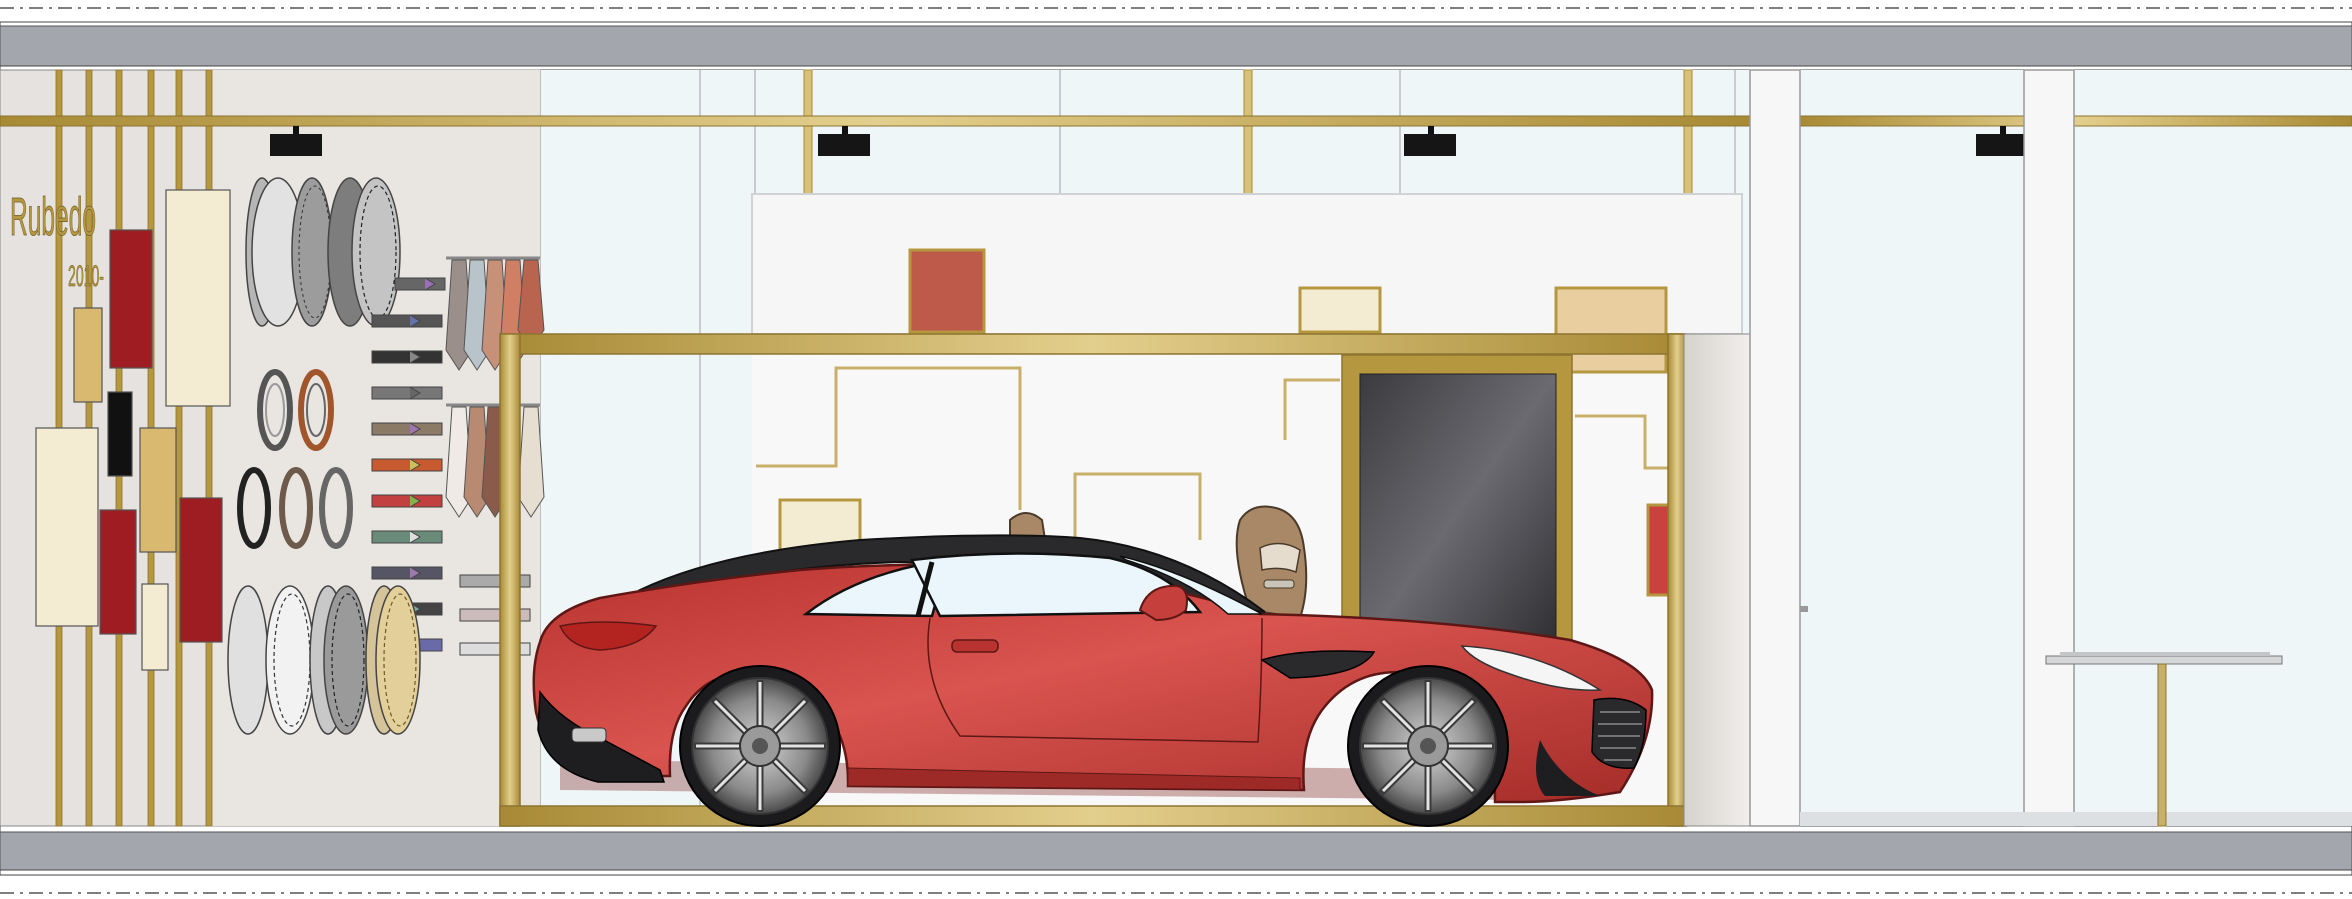 This screenshot has height=899, width=2352. I want to click on door-handle-icon, so click(1804, 609).